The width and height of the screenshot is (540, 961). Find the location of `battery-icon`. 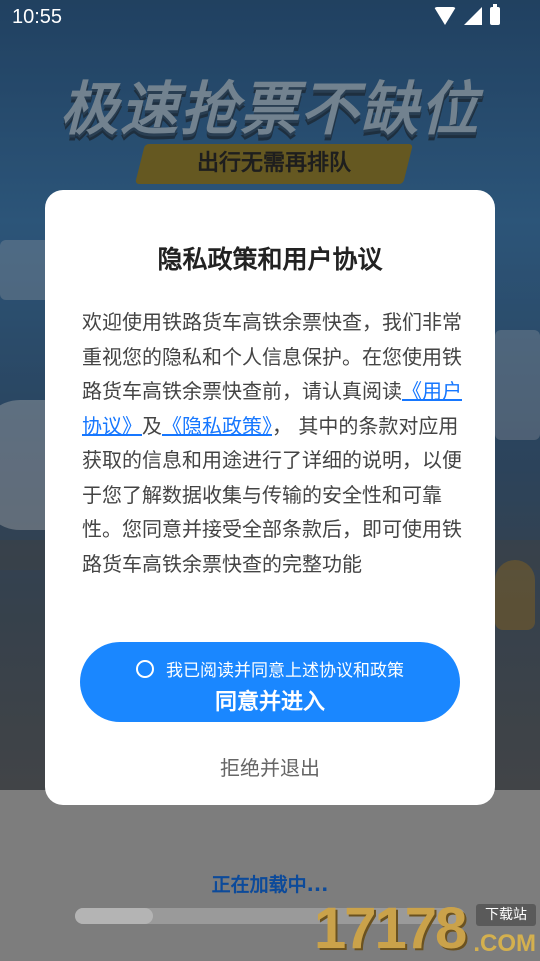

battery-icon is located at coordinates (495, 14).